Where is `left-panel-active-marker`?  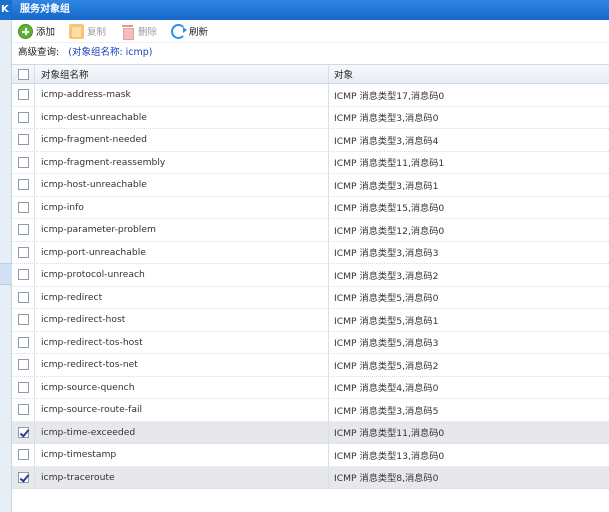 left-panel-active-marker is located at coordinates (6, 274).